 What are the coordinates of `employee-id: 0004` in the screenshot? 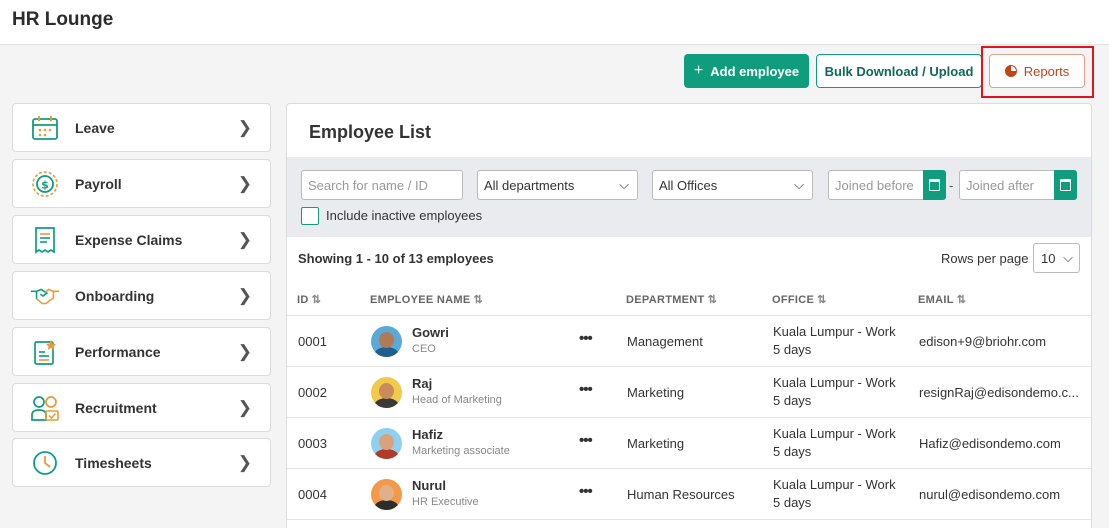 It's located at (312, 494).